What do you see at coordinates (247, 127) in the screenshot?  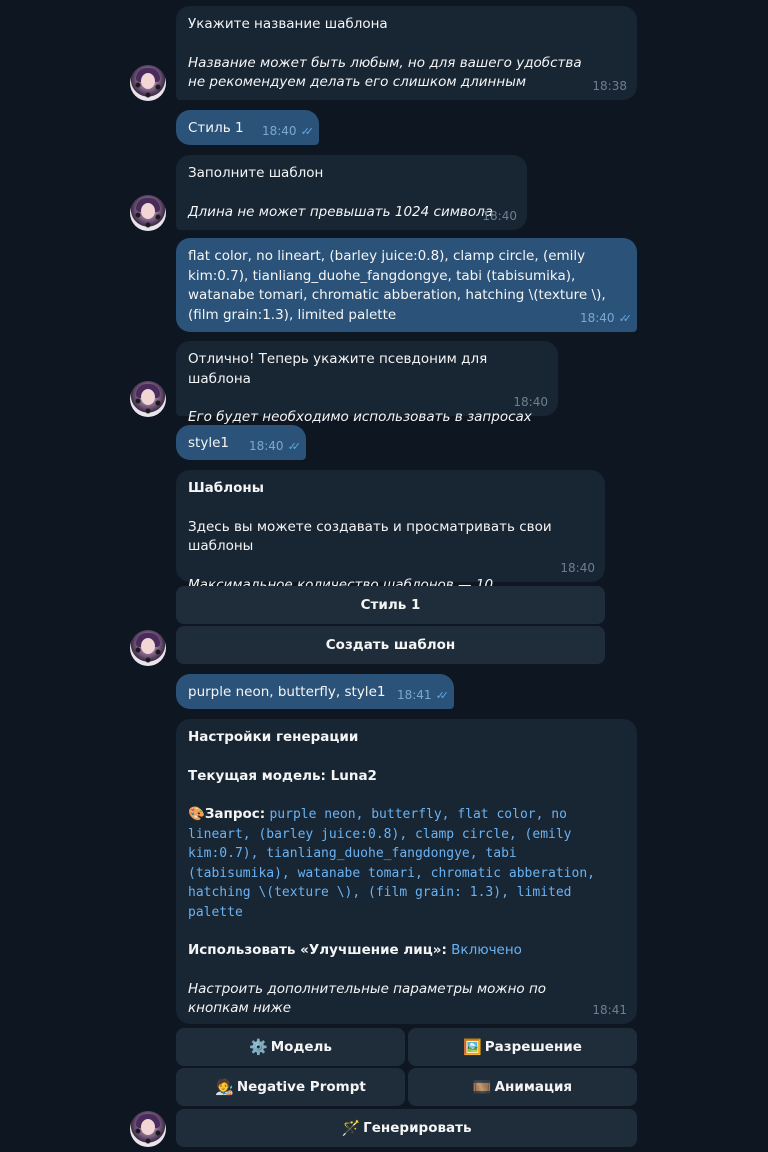 I see `user-message-style-name: Стиль 1 18:40 ✓✓` at bounding box center [247, 127].